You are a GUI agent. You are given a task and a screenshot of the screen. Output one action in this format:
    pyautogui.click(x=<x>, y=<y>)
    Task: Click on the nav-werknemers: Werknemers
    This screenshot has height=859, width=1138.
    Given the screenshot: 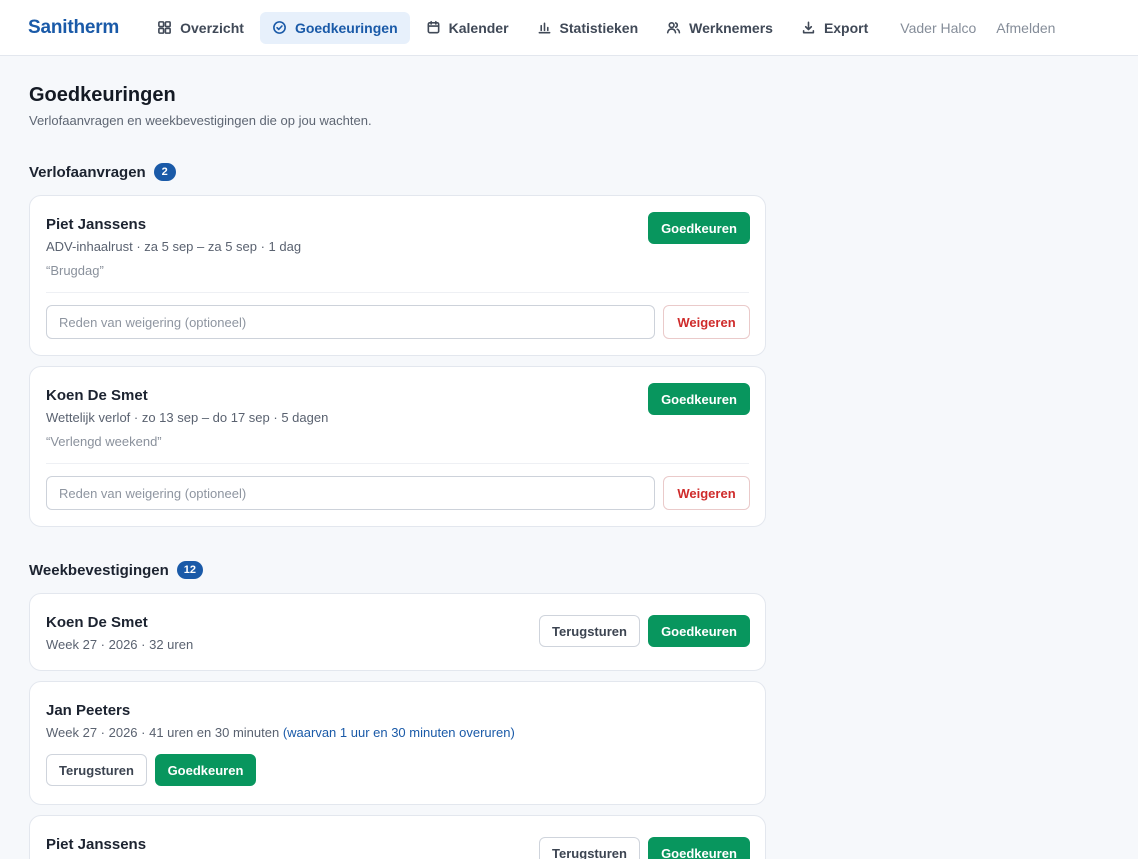 What is the action you would take?
    pyautogui.click(x=719, y=28)
    